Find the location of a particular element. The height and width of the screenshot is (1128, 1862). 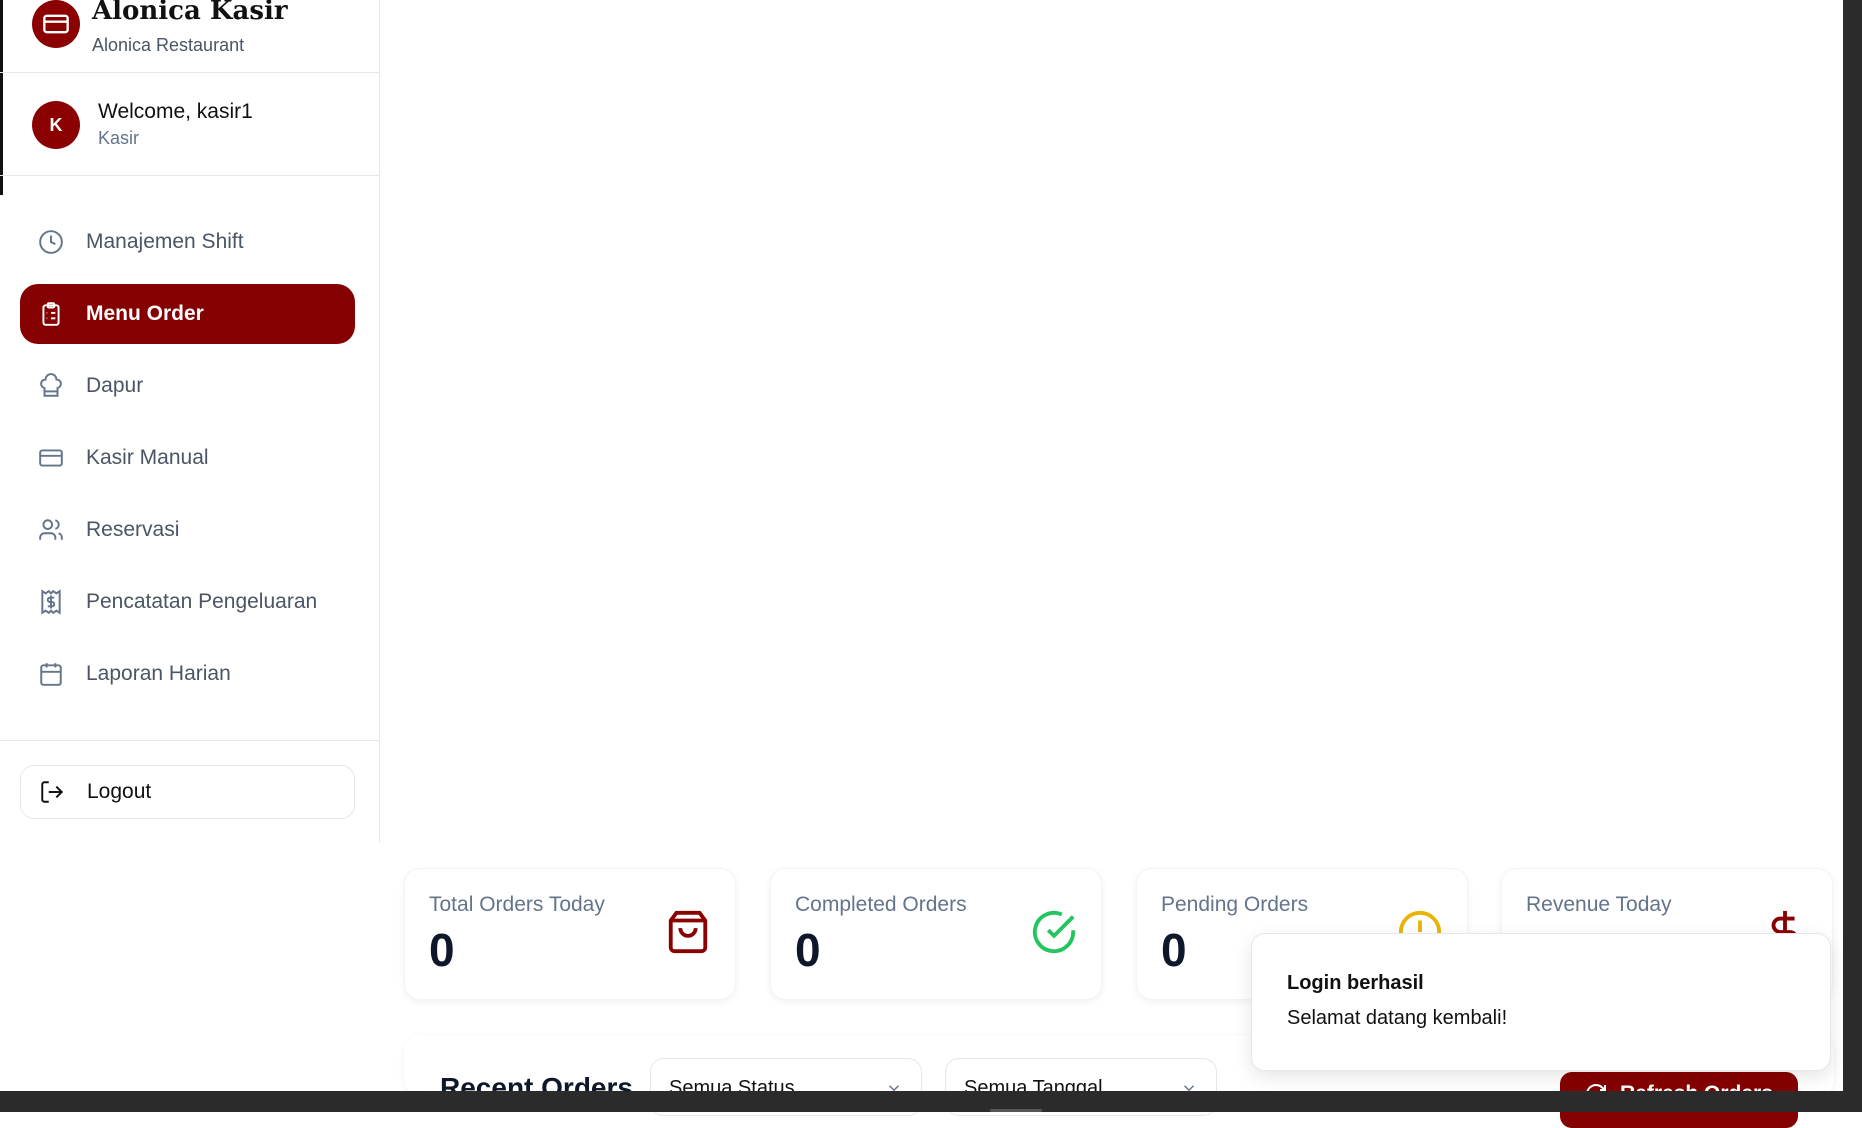

clock-icon is located at coordinates (51, 242).